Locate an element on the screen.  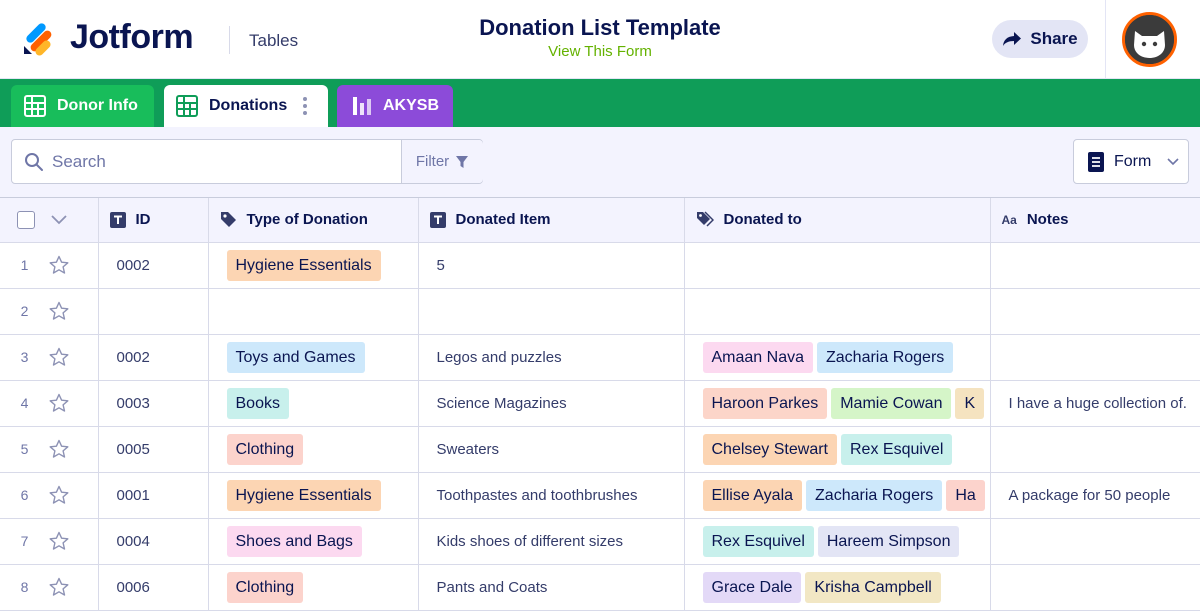
cell-donated-item is located at coordinates (551, 311).